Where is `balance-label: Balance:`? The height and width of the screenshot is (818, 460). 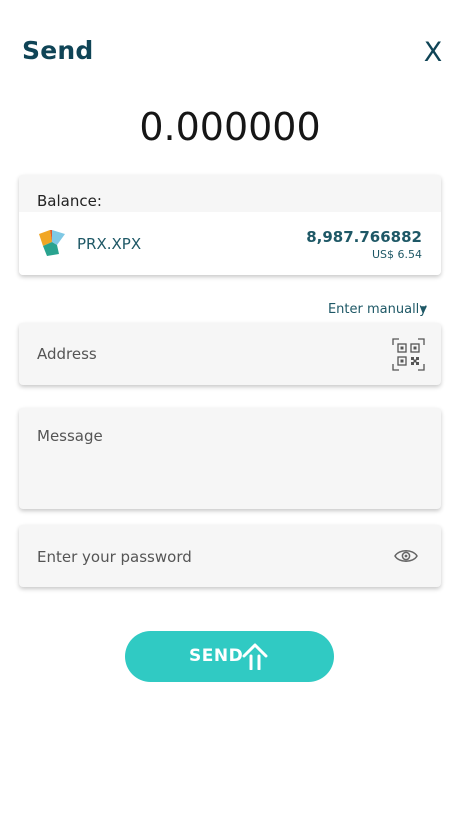 balance-label: Balance: is located at coordinates (69, 201).